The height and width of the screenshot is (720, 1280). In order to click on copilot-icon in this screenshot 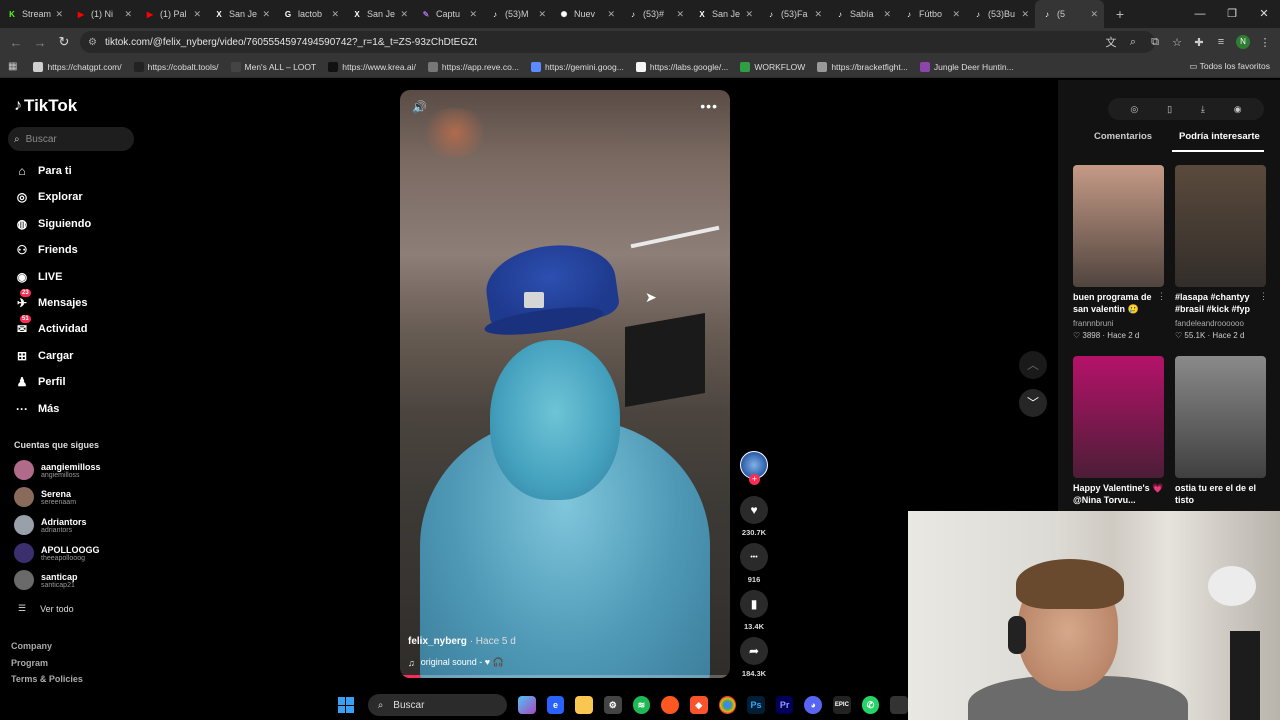, I will do `click(527, 705)`.